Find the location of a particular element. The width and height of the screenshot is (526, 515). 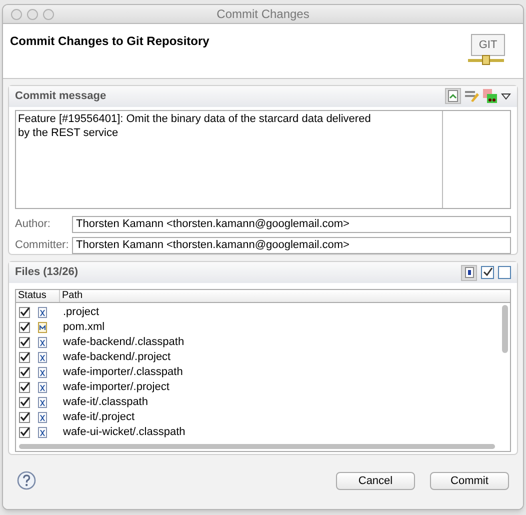

dropdown-arrow-icon is located at coordinates (506, 96).